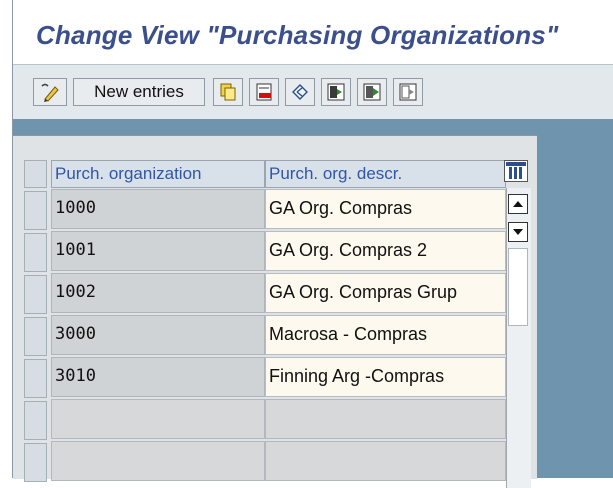 This screenshot has width=613, height=488. I want to click on table-cell-descr: Finning Arg -Compras, so click(385, 377).